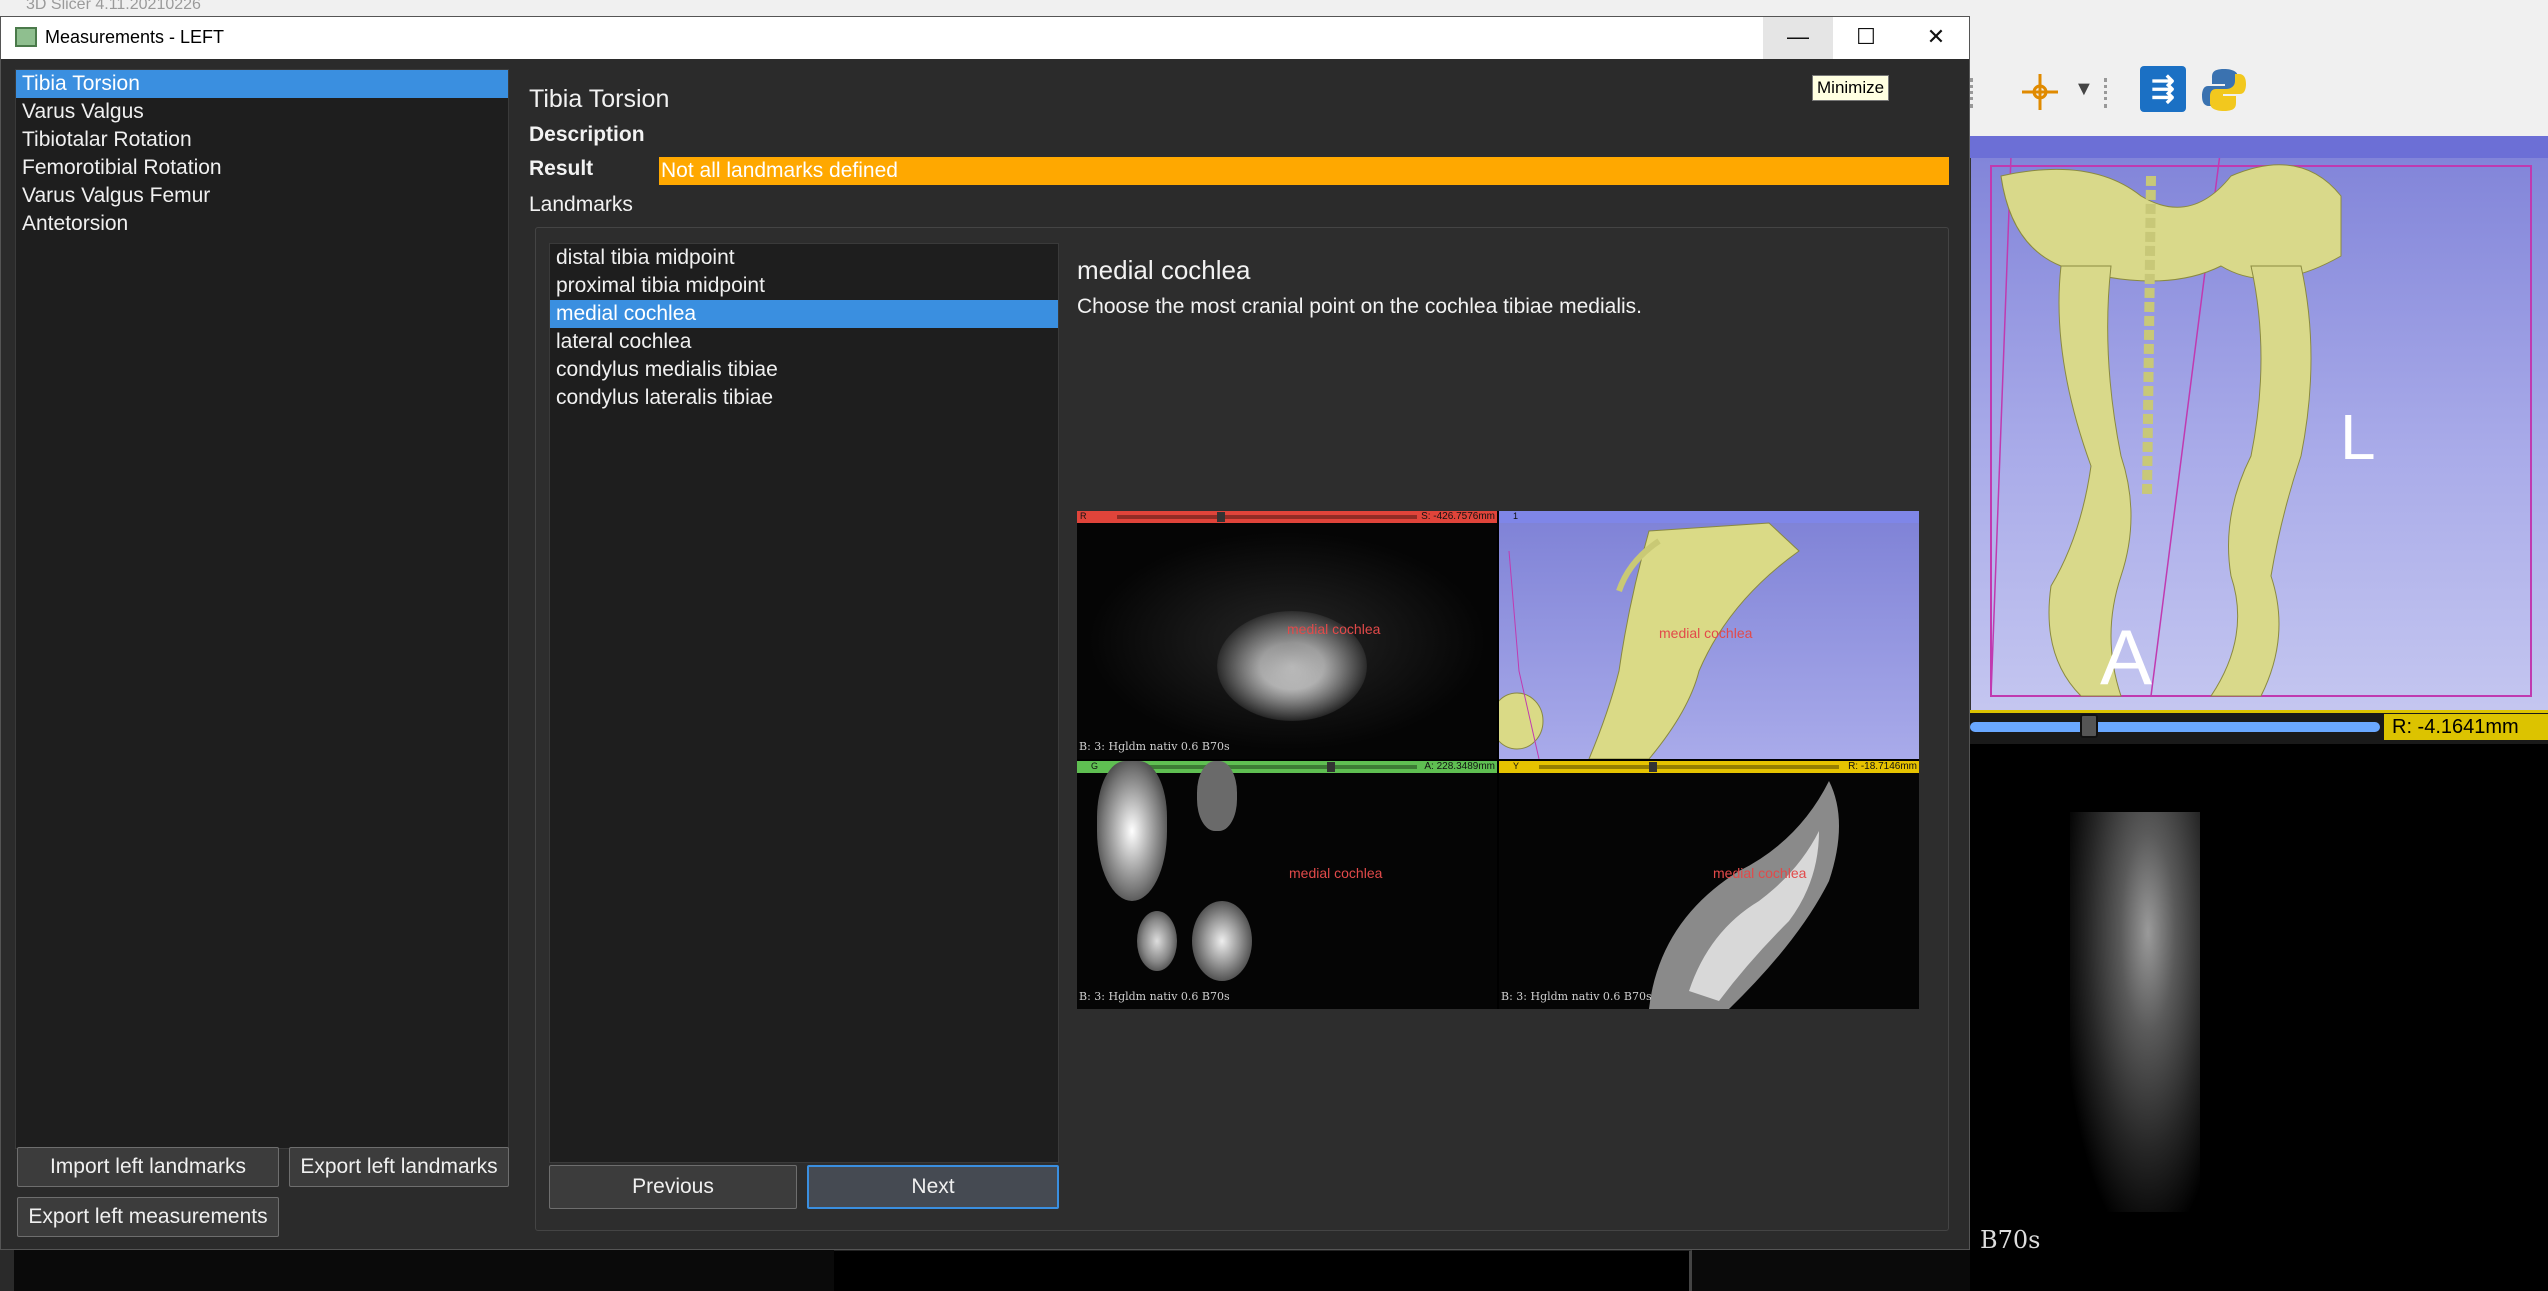 The width and height of the screenshot is (2548, 1291). I want to click on red-landmark-marker: medial cochlea, so click(1334, 629).